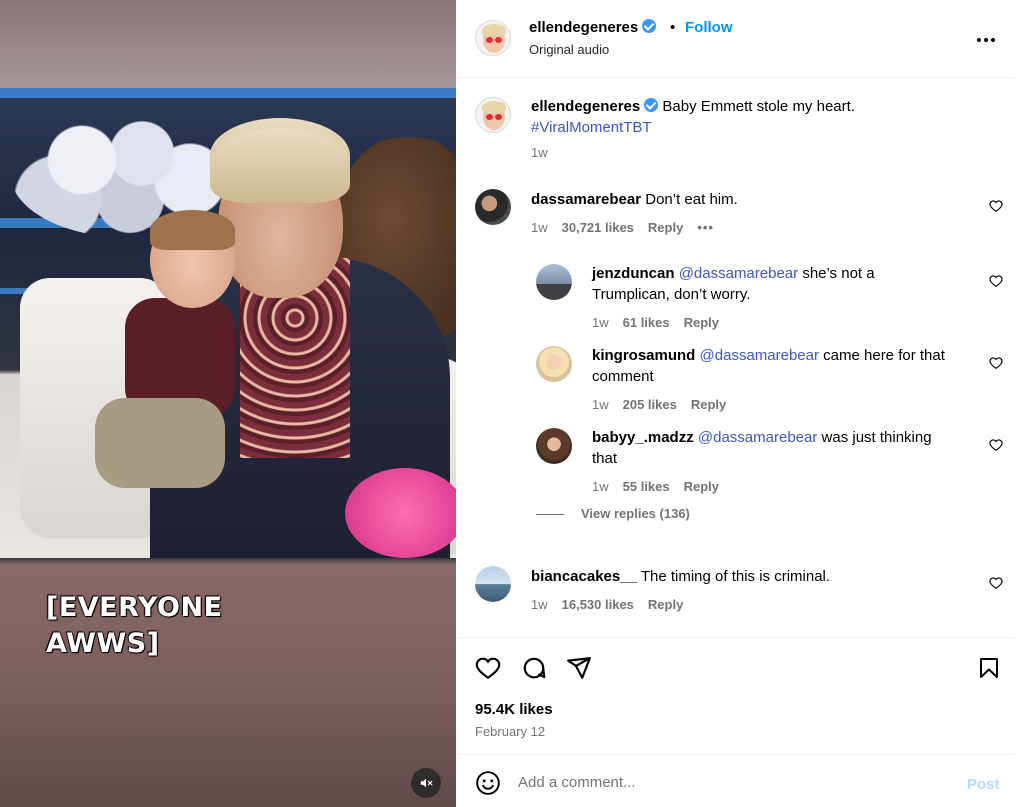  What do you see at coordinates (605, 458) in the screenshot?
I see `reply-body-cont: that` at bounding box center [605, 458].